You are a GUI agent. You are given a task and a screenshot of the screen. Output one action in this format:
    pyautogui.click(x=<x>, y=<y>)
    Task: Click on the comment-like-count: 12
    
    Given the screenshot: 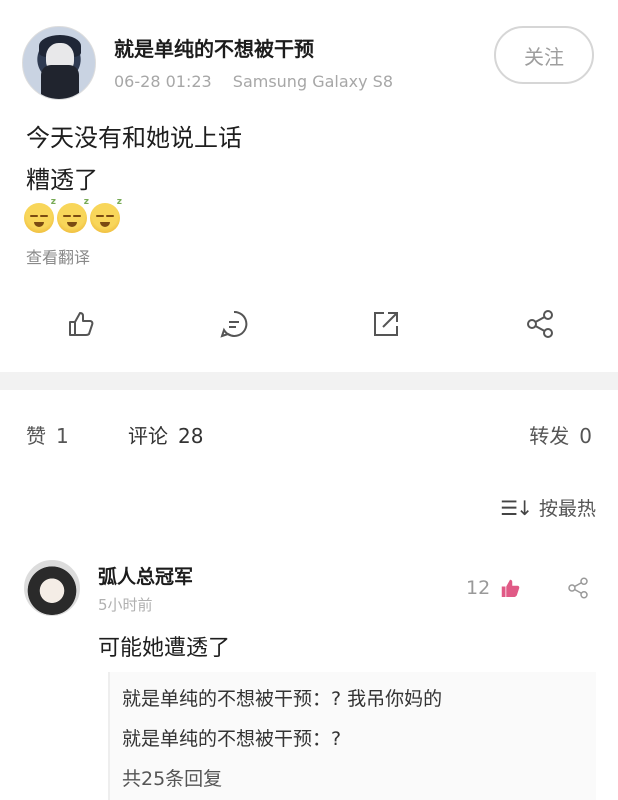 What is the action you would take?
    pyautogui.click(x=478, y=588)
    